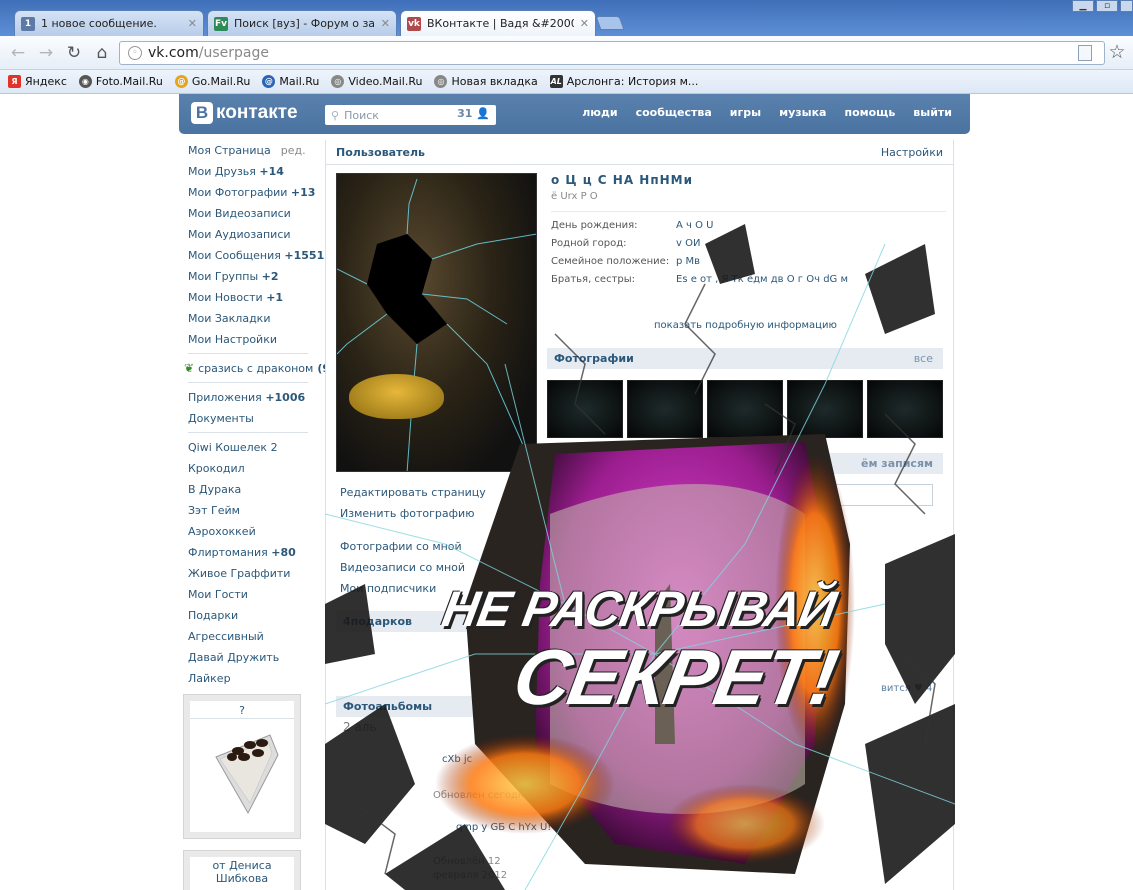  I want to click on menu-app-graffiti: Живое Граффити, so click(253, 573).